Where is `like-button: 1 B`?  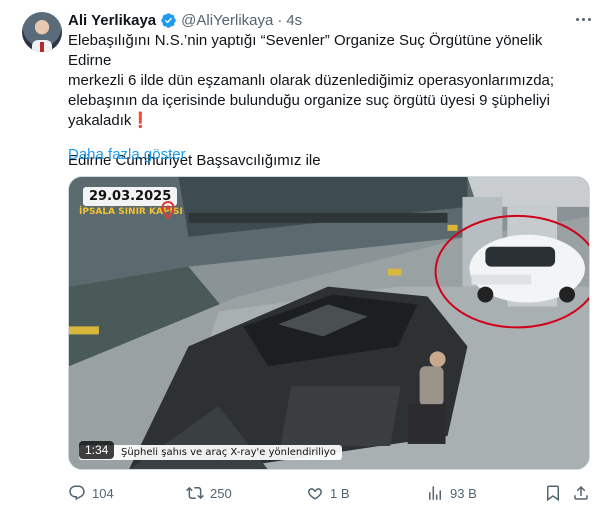
like-button: 1 B is located at coordinates (328, 493).